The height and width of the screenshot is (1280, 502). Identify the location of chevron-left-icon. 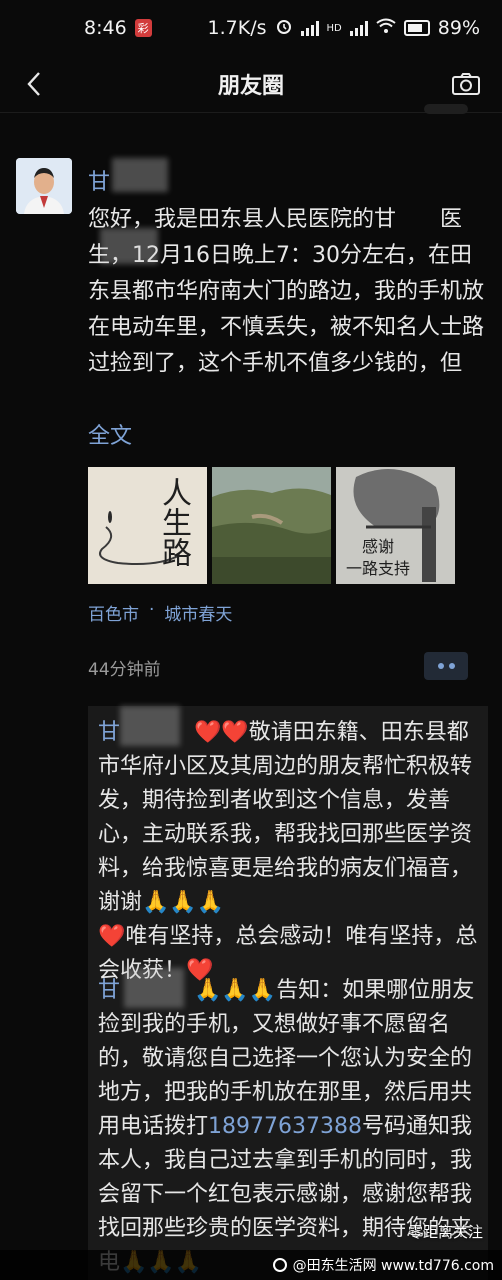
(34, 84).